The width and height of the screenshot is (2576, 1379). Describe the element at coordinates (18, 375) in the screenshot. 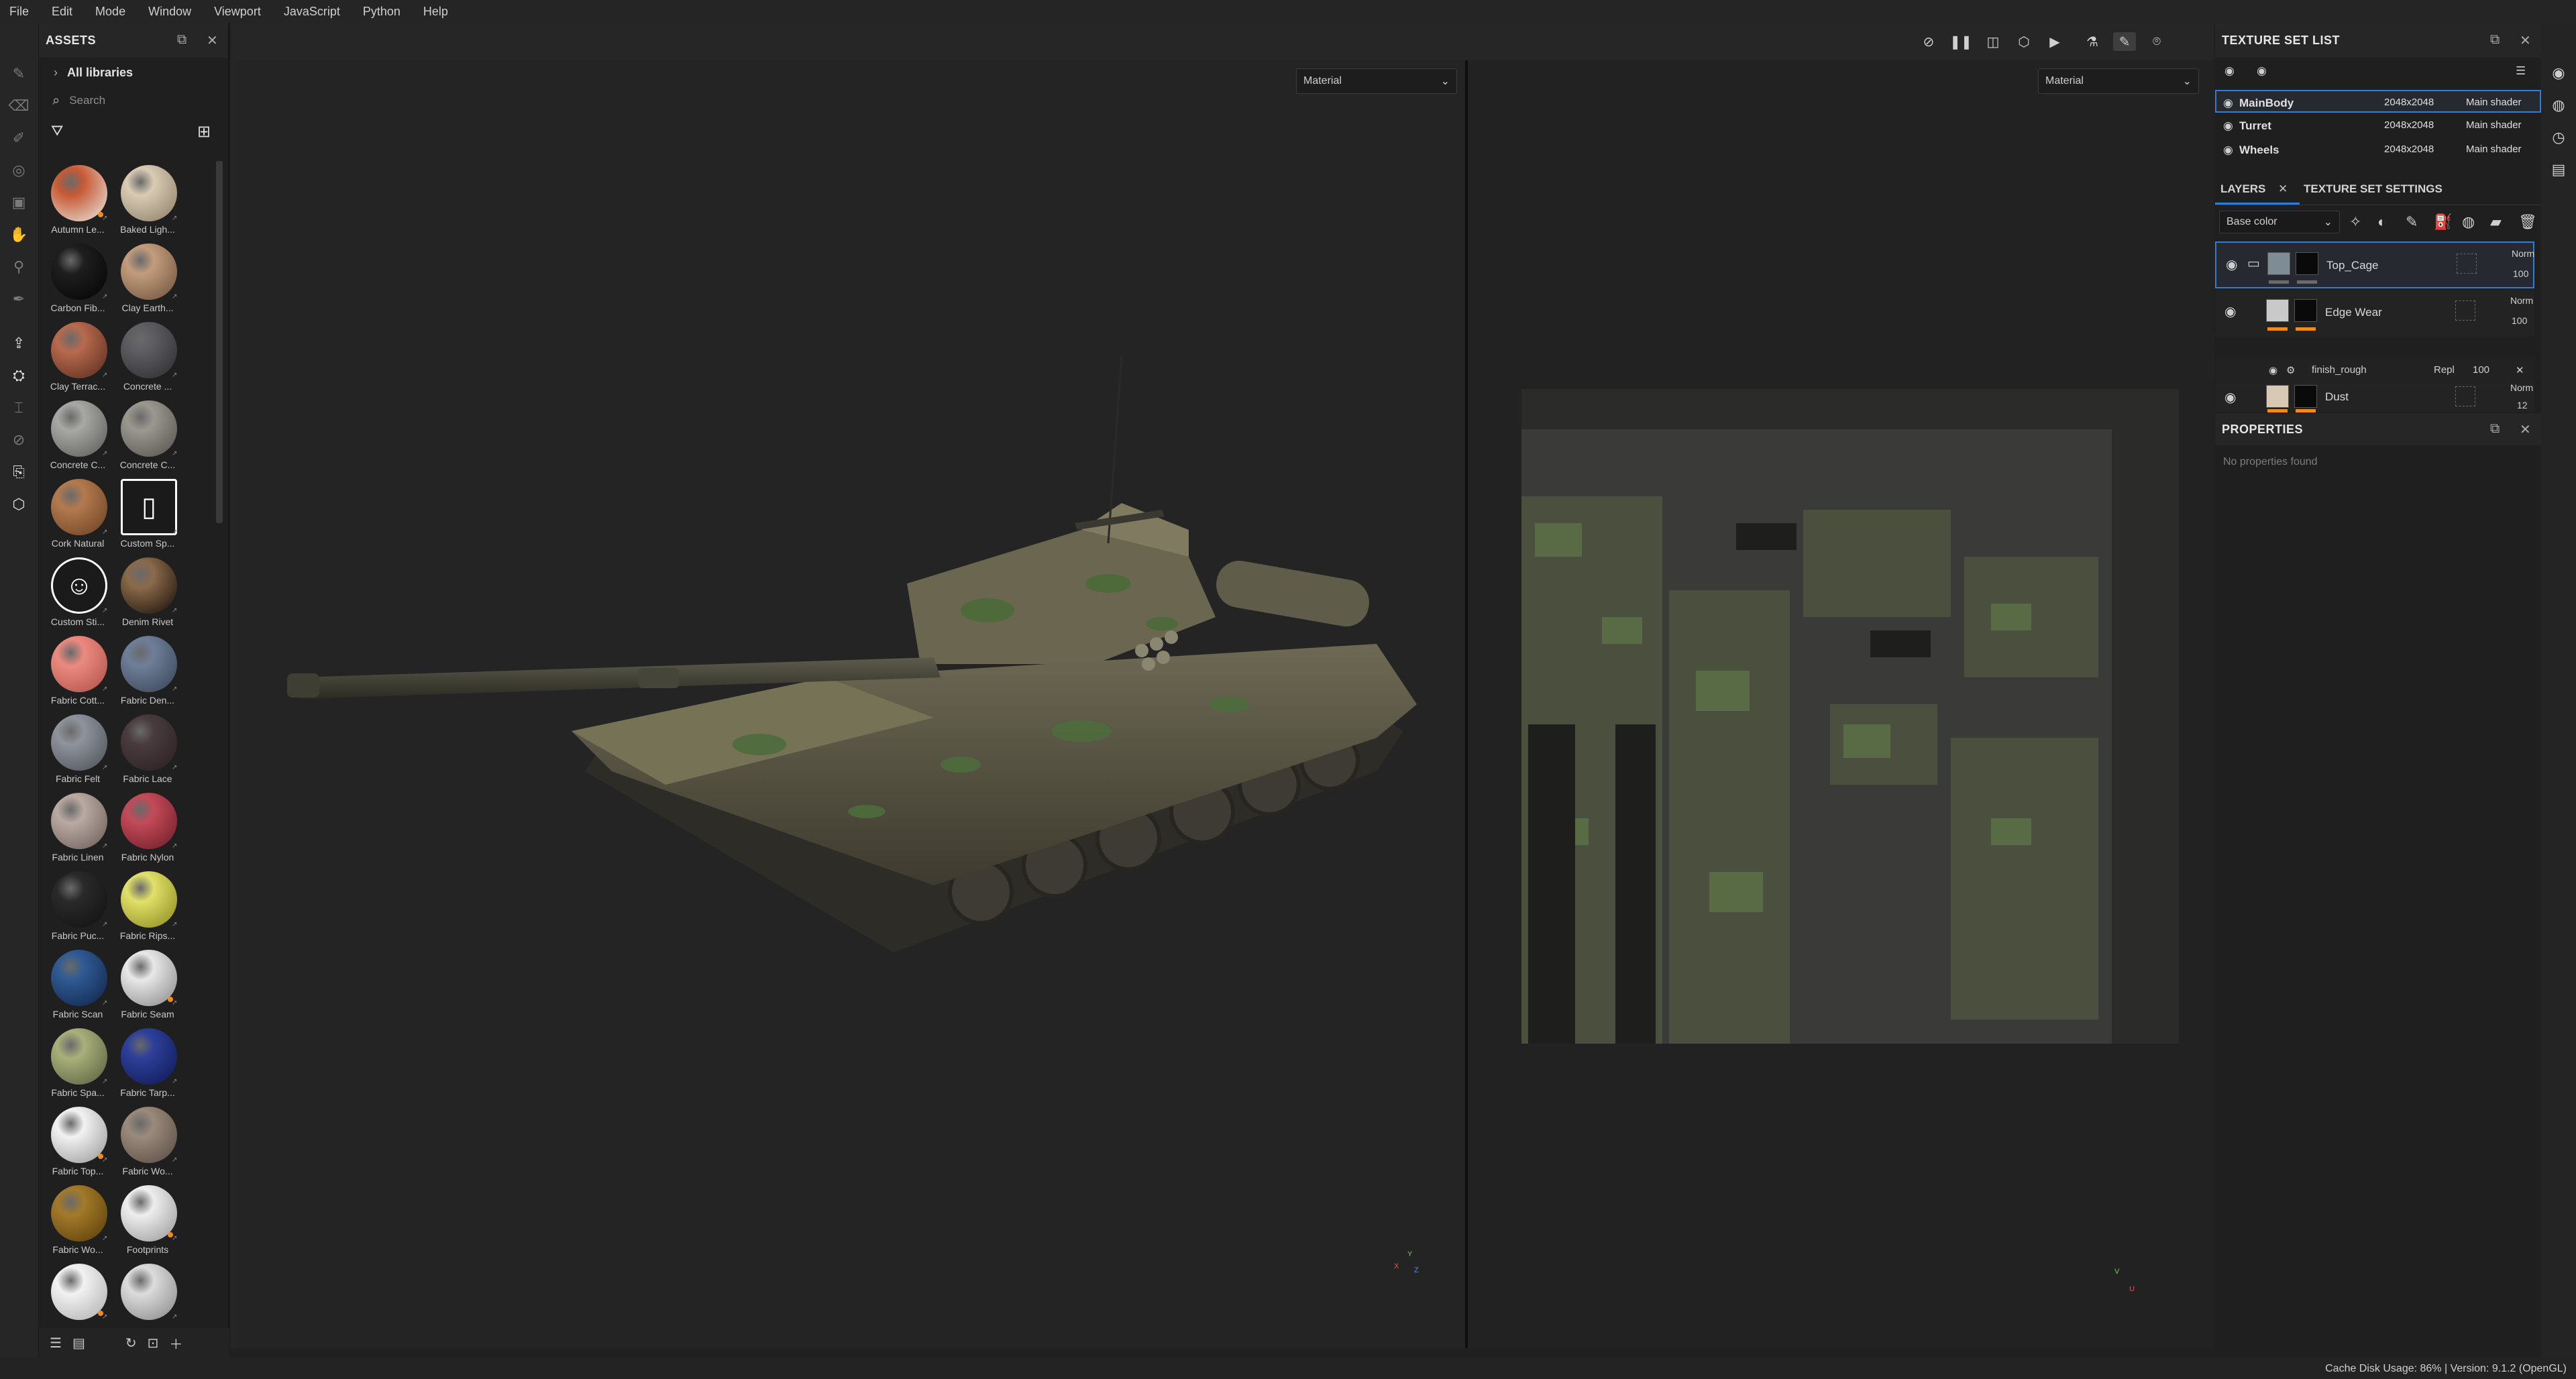

I see `texture-set-icon: ⛭` at that location.